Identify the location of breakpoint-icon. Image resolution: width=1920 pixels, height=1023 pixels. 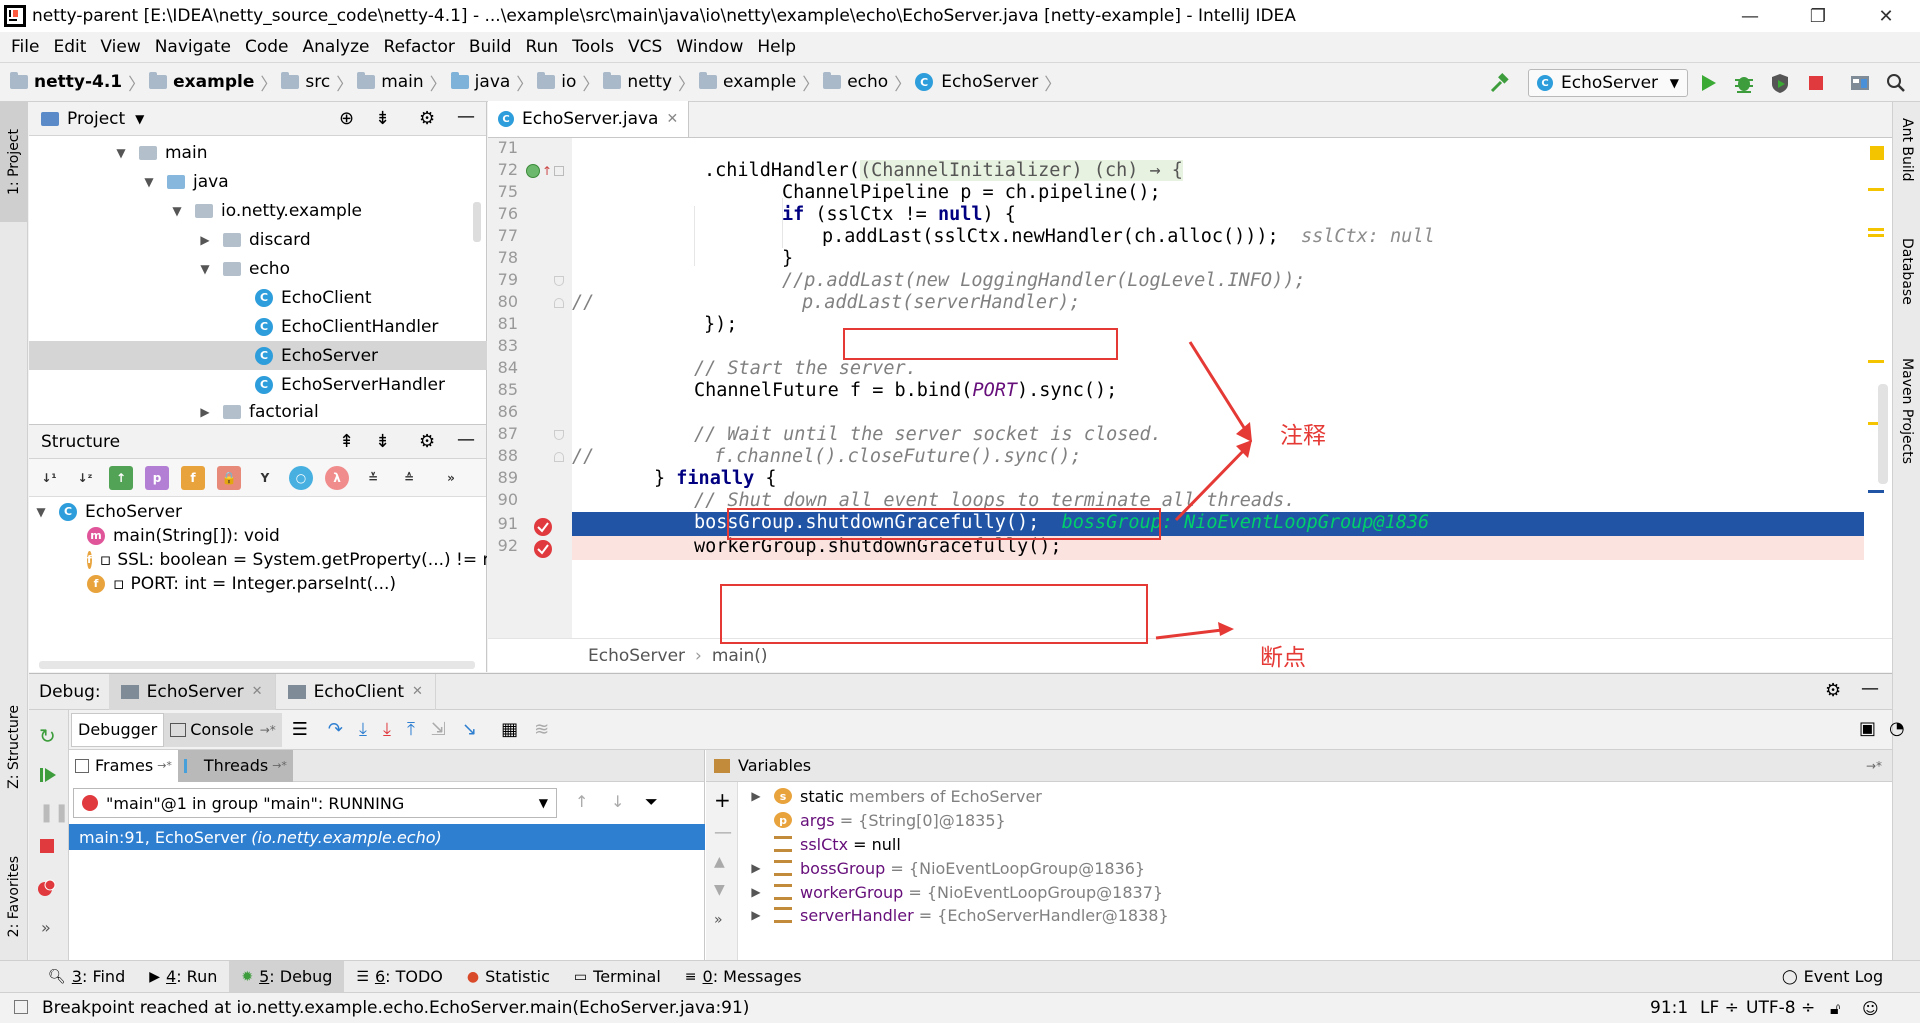
(543, 527).